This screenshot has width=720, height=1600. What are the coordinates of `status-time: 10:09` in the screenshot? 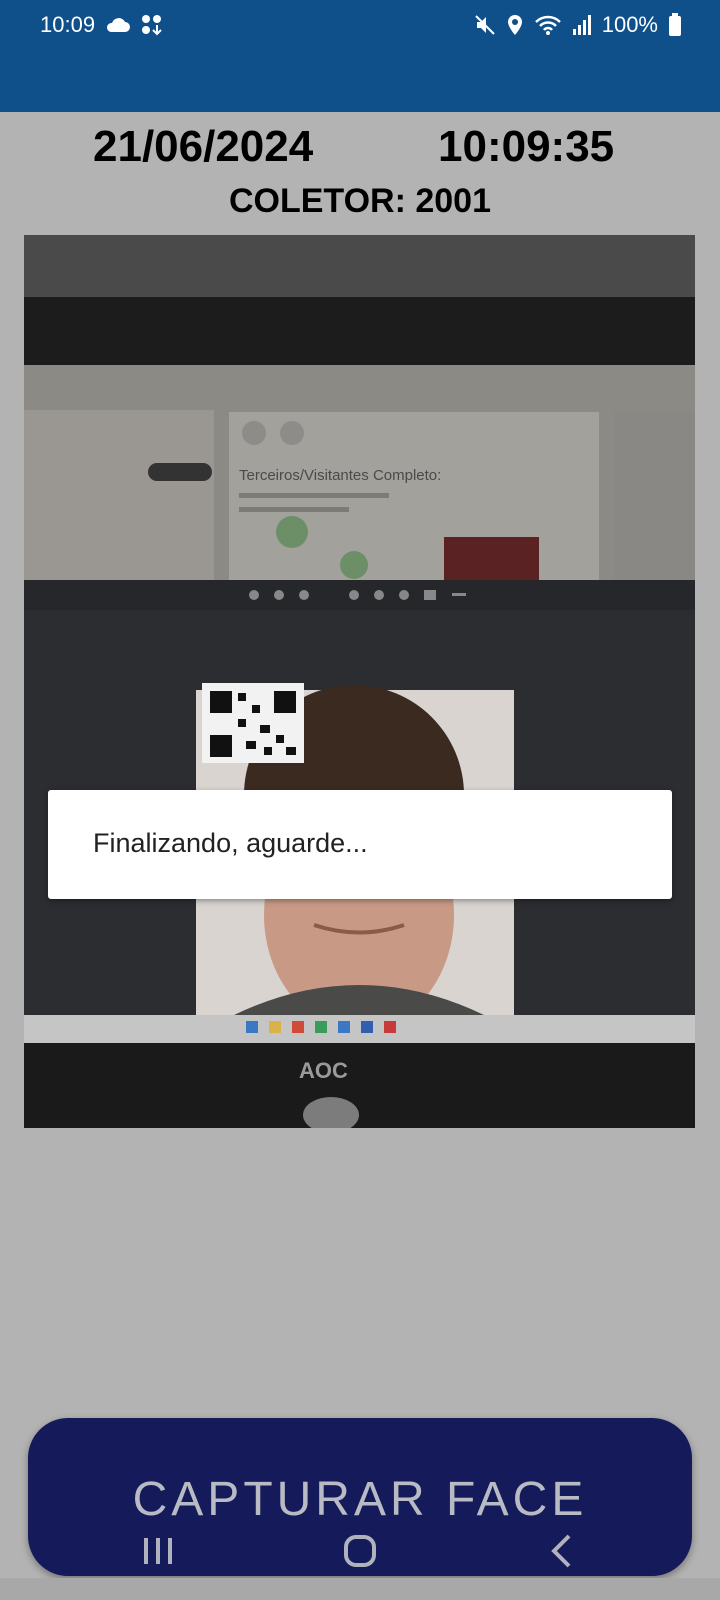 It's located at (68, 24).